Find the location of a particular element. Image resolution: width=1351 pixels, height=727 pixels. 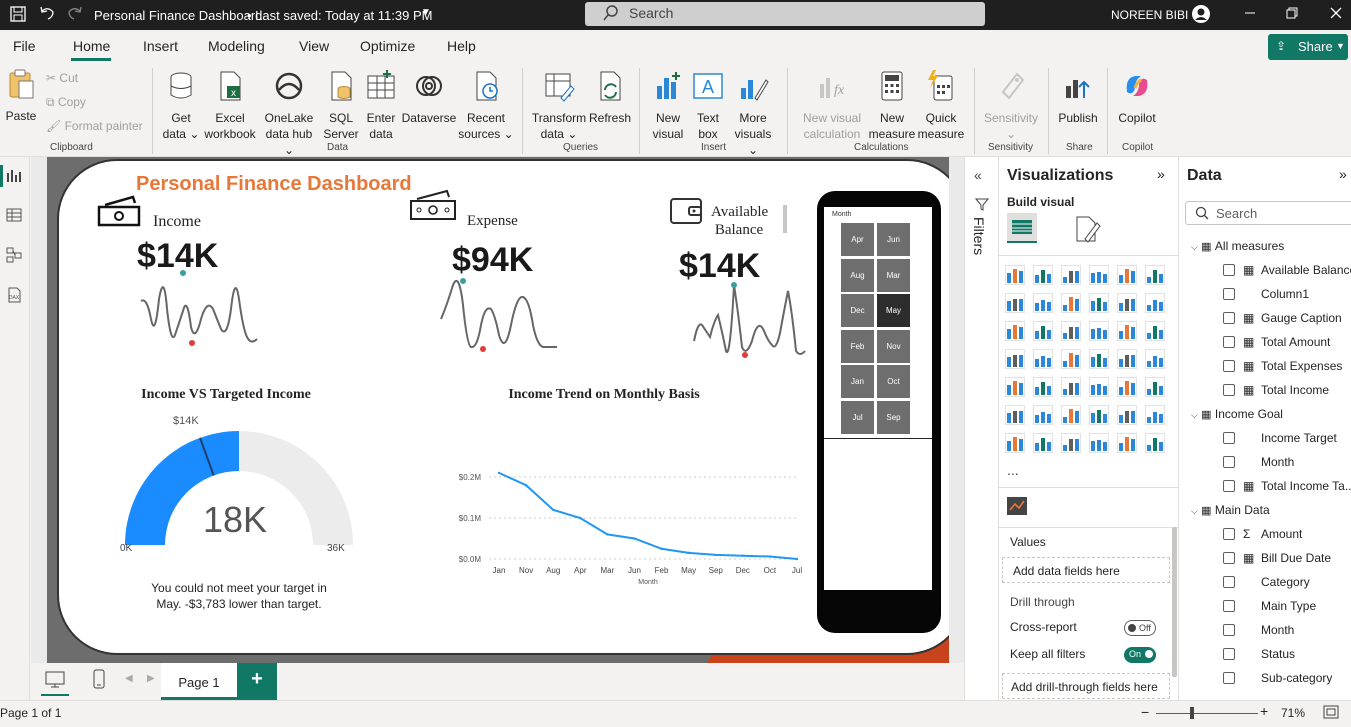

publish-button: Publish is located at coordinates (1078, 98).